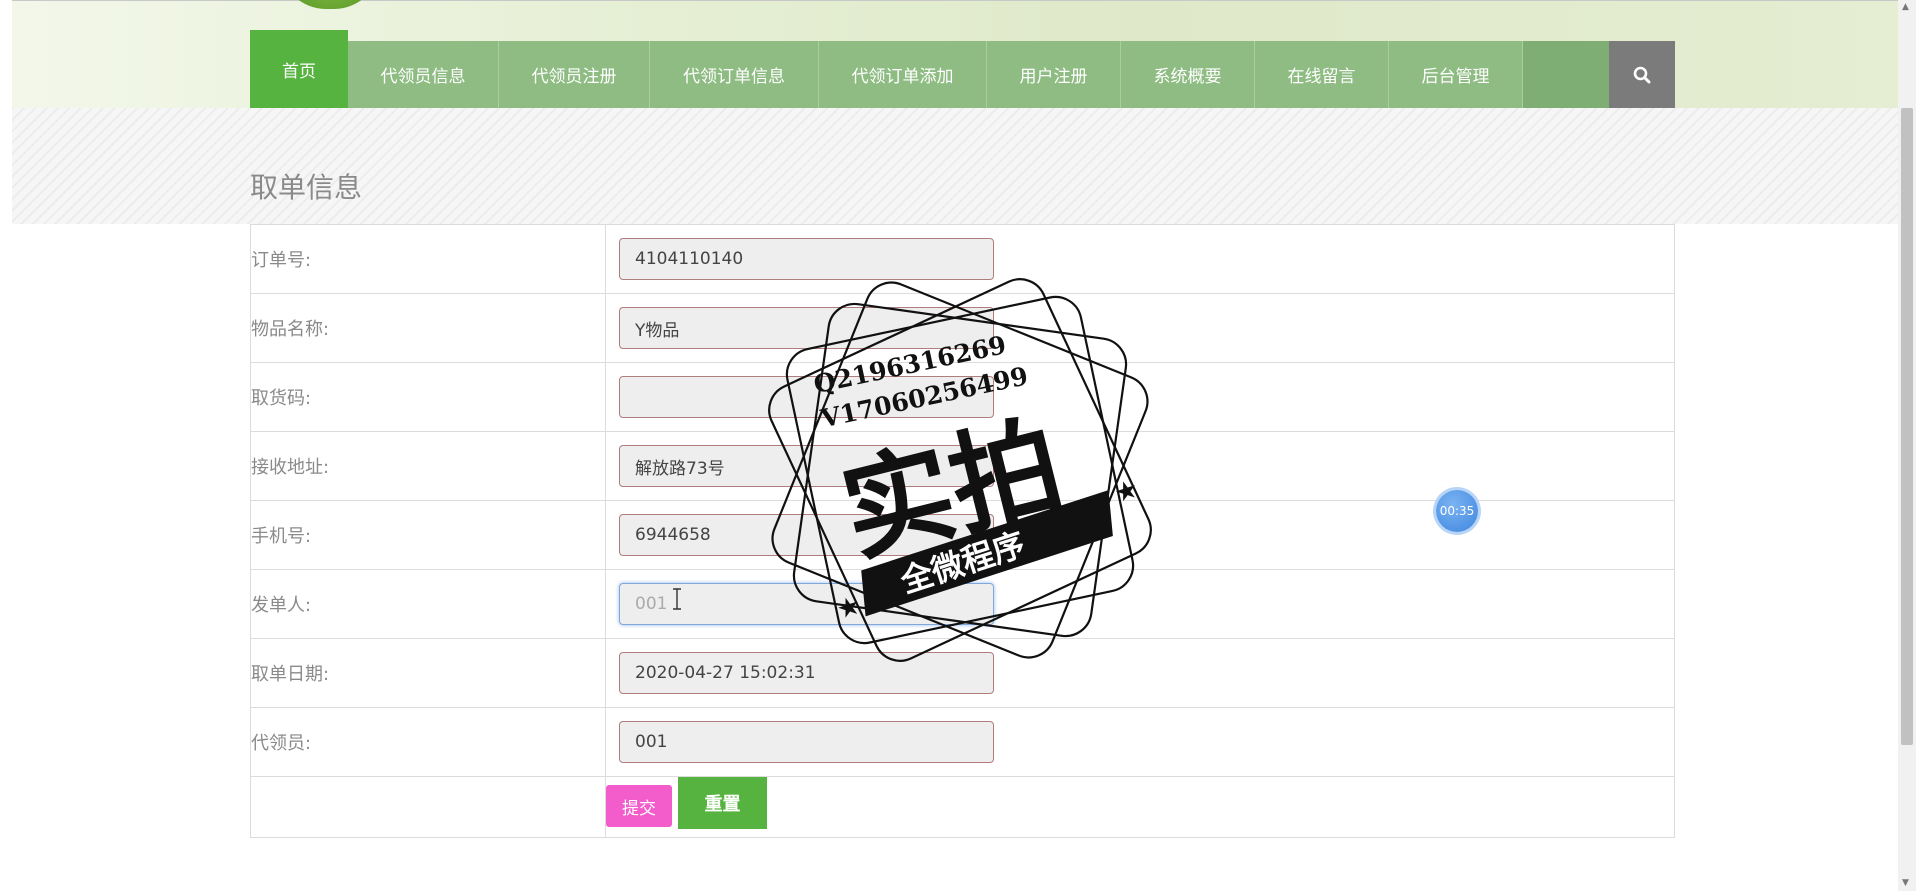  I want to click on buttons-label-cell, so click(428, 807).